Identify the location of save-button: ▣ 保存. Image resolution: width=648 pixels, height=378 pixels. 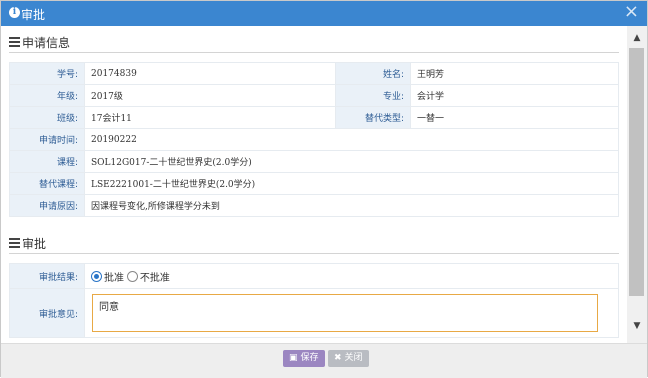
(304, 358).